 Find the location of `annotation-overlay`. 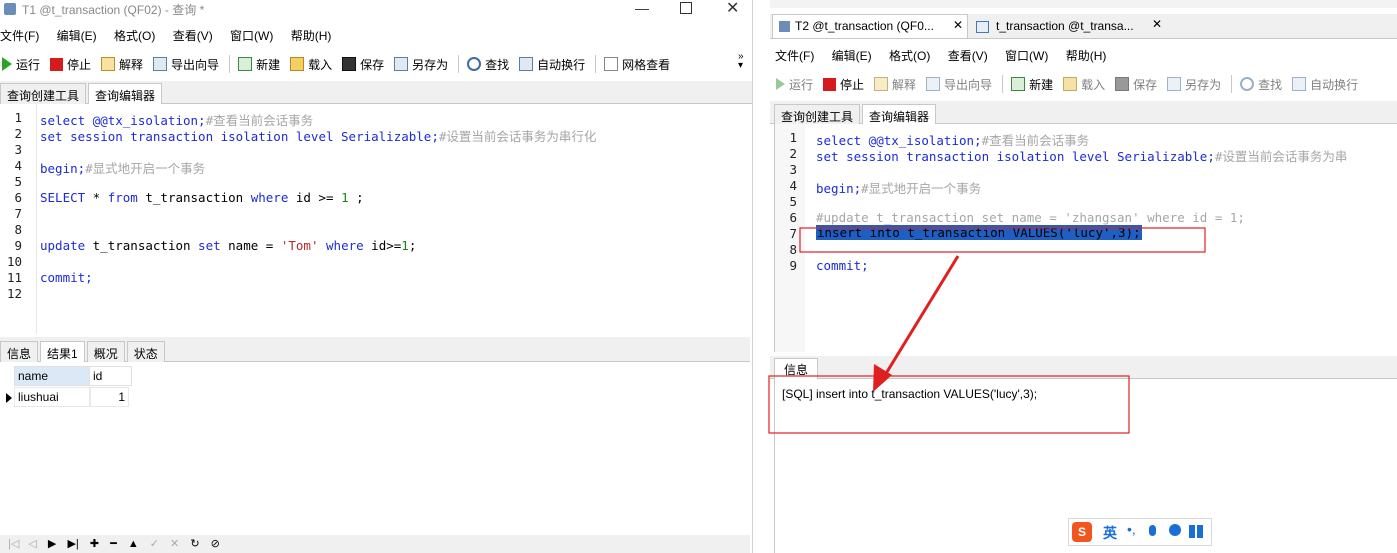

annotation-overlay is located at coordinates (987, 330).